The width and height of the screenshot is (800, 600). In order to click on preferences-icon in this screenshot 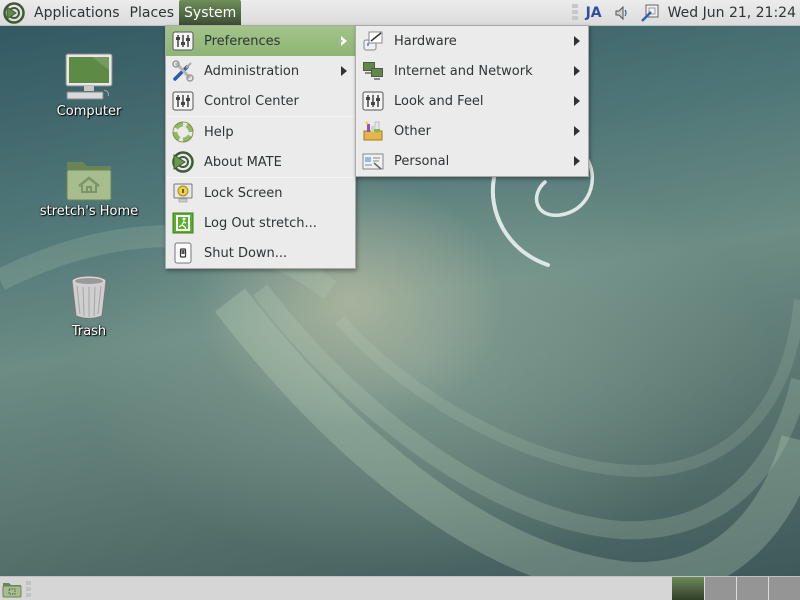, I will do `click(183, 41)`.